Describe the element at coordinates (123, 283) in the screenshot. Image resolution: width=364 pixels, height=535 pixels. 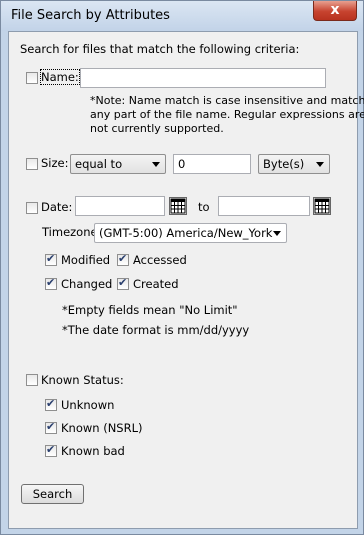
I see `created-checkbox` at that location.